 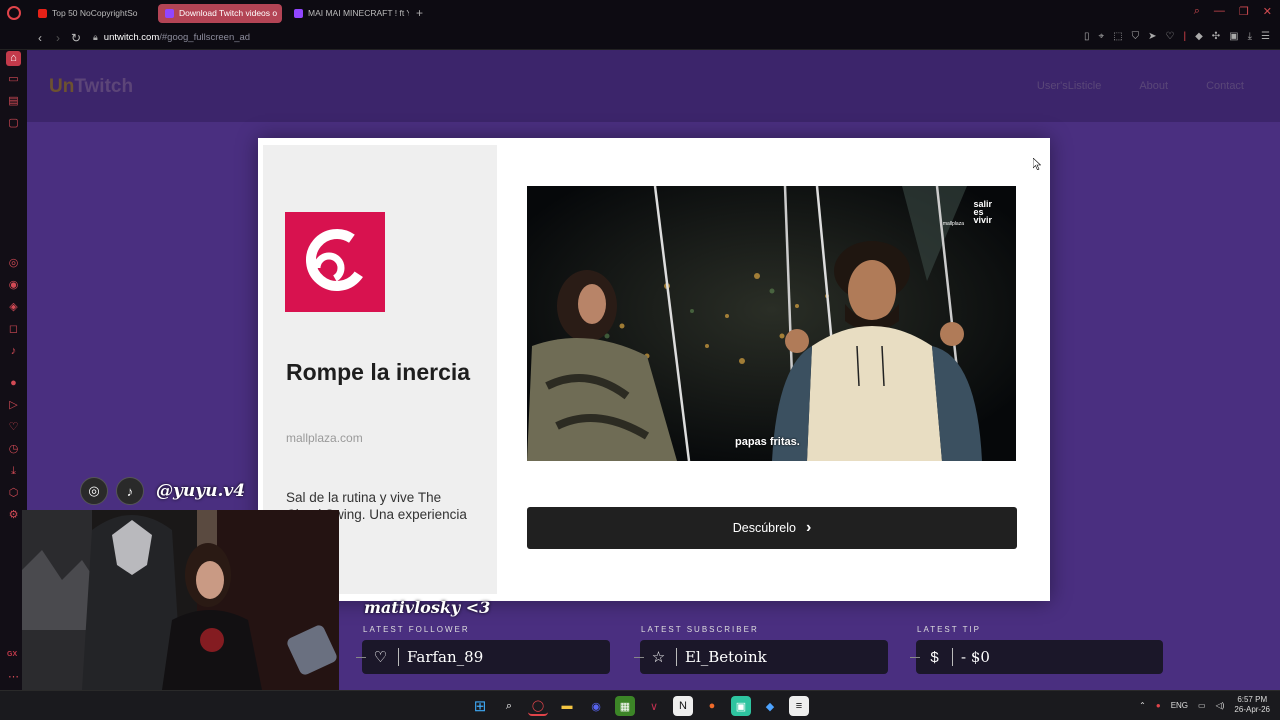 What do you see at coordinates (952, 657) in the screenshot?
I see `separator` at bounding box center [952, 657].